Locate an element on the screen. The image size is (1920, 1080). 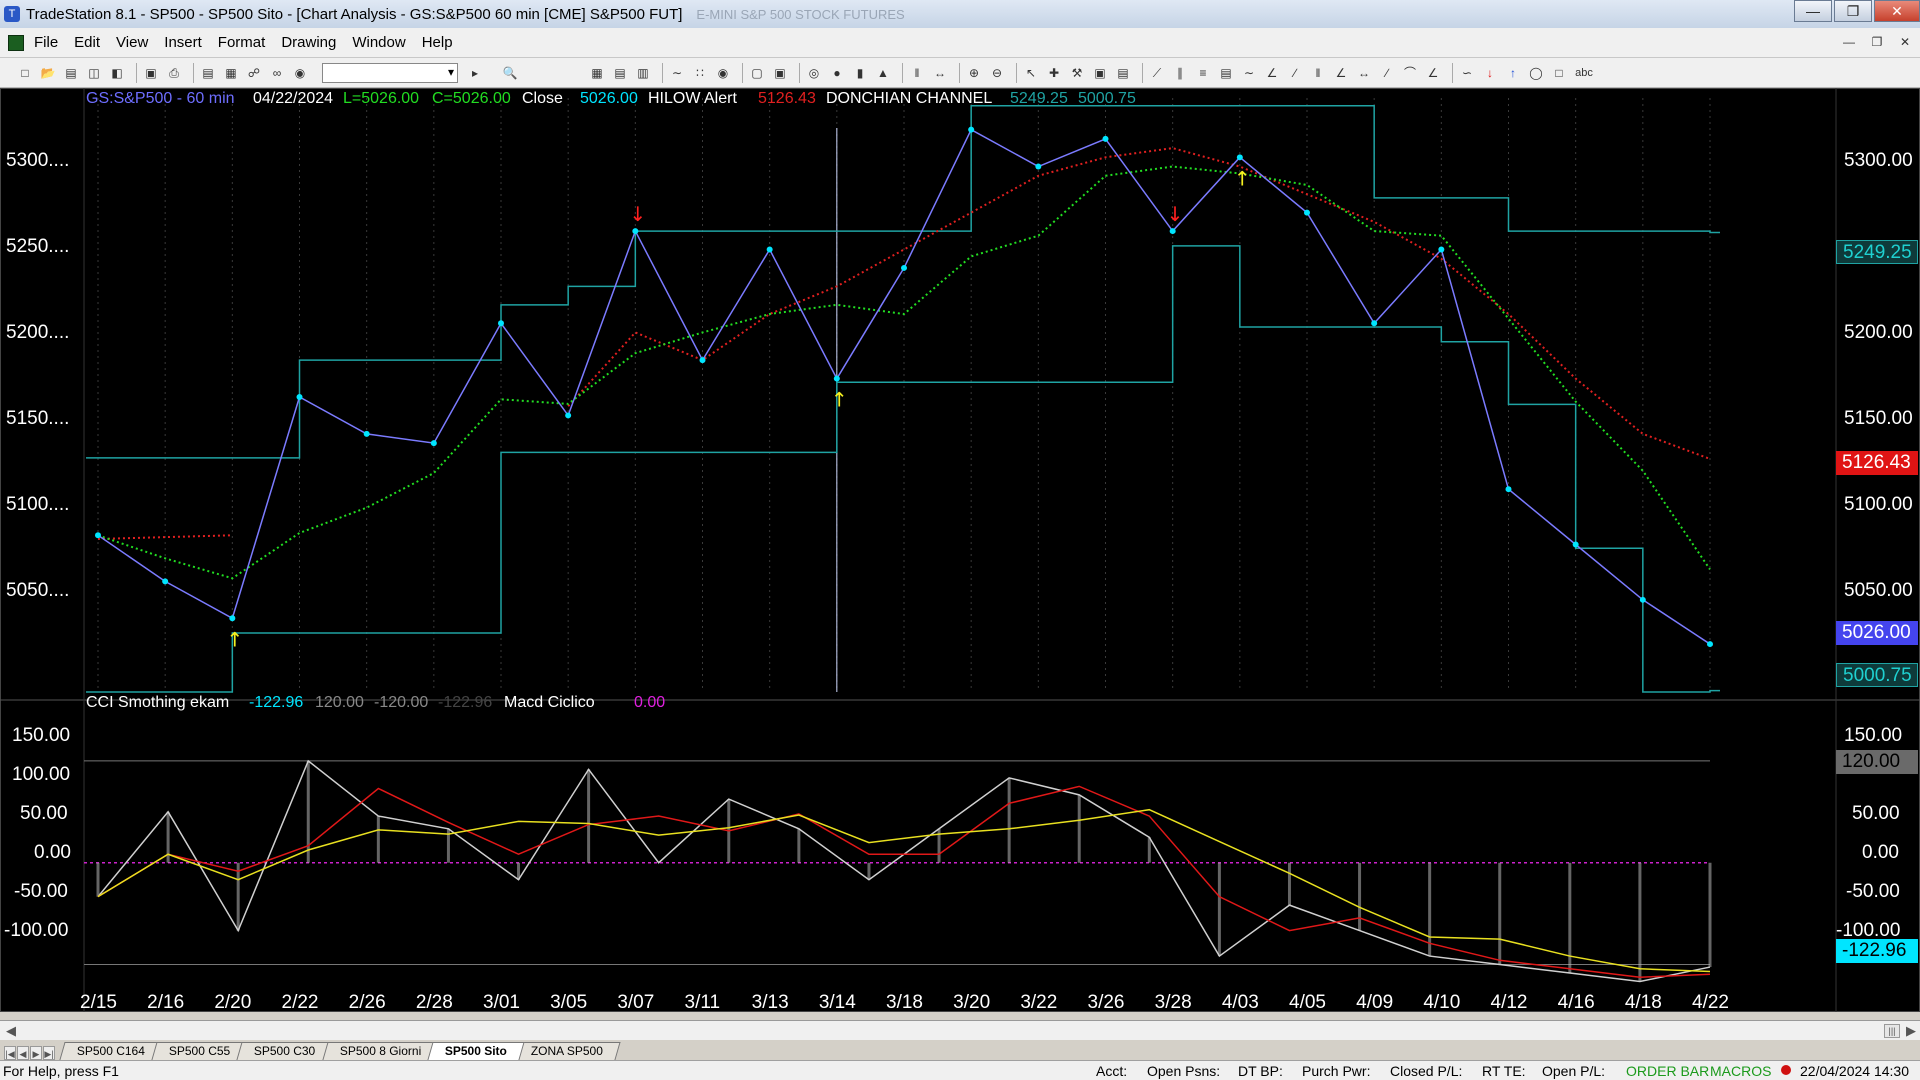
style-icon: ▣ is located at coordinates (780, 73).